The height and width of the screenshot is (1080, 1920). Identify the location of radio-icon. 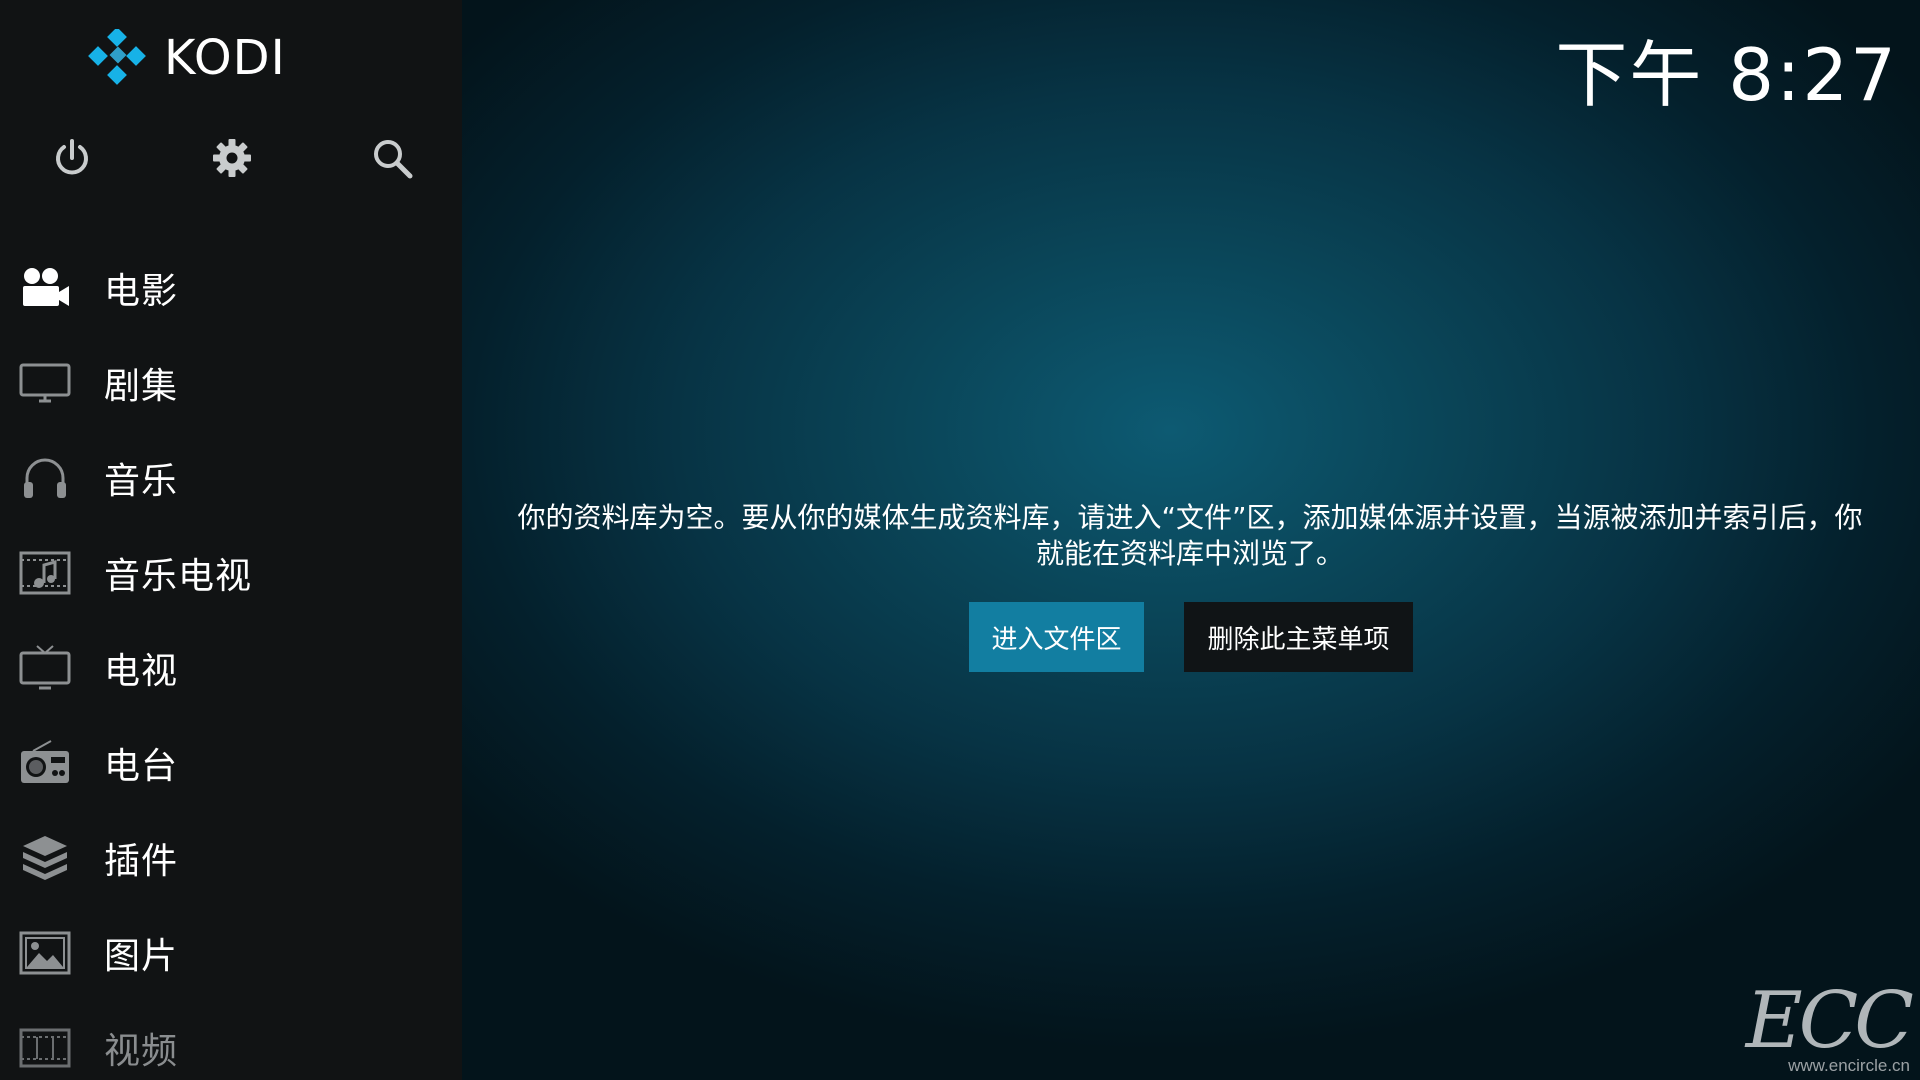
(45, 763).